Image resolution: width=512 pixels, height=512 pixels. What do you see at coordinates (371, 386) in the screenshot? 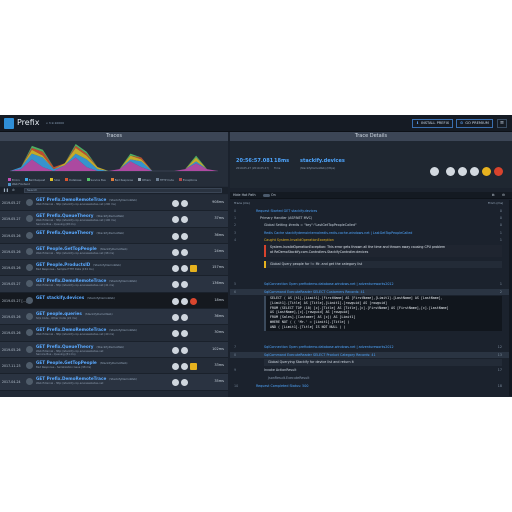
I see `timeline-line: 10 Request Completed Status: 500 18` at bounding box center [371, 386].